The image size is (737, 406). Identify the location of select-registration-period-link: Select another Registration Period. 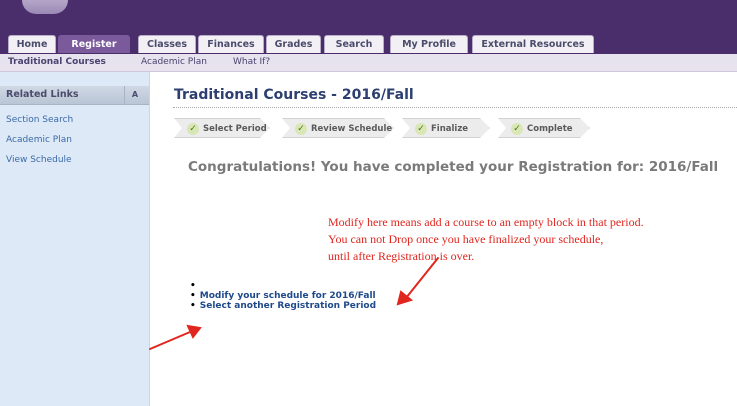
(288, 306).